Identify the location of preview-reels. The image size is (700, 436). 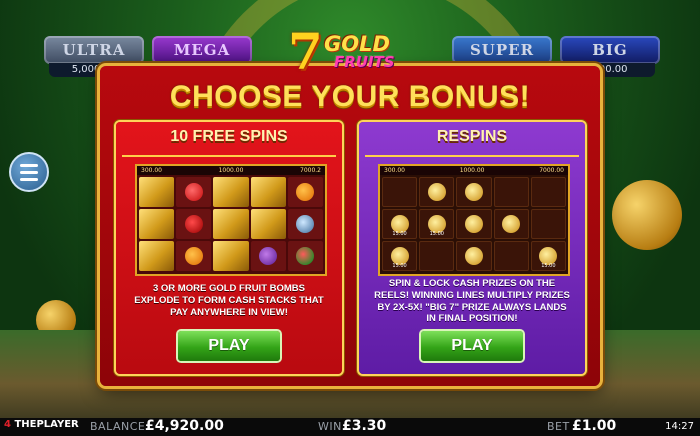
(231, 224).